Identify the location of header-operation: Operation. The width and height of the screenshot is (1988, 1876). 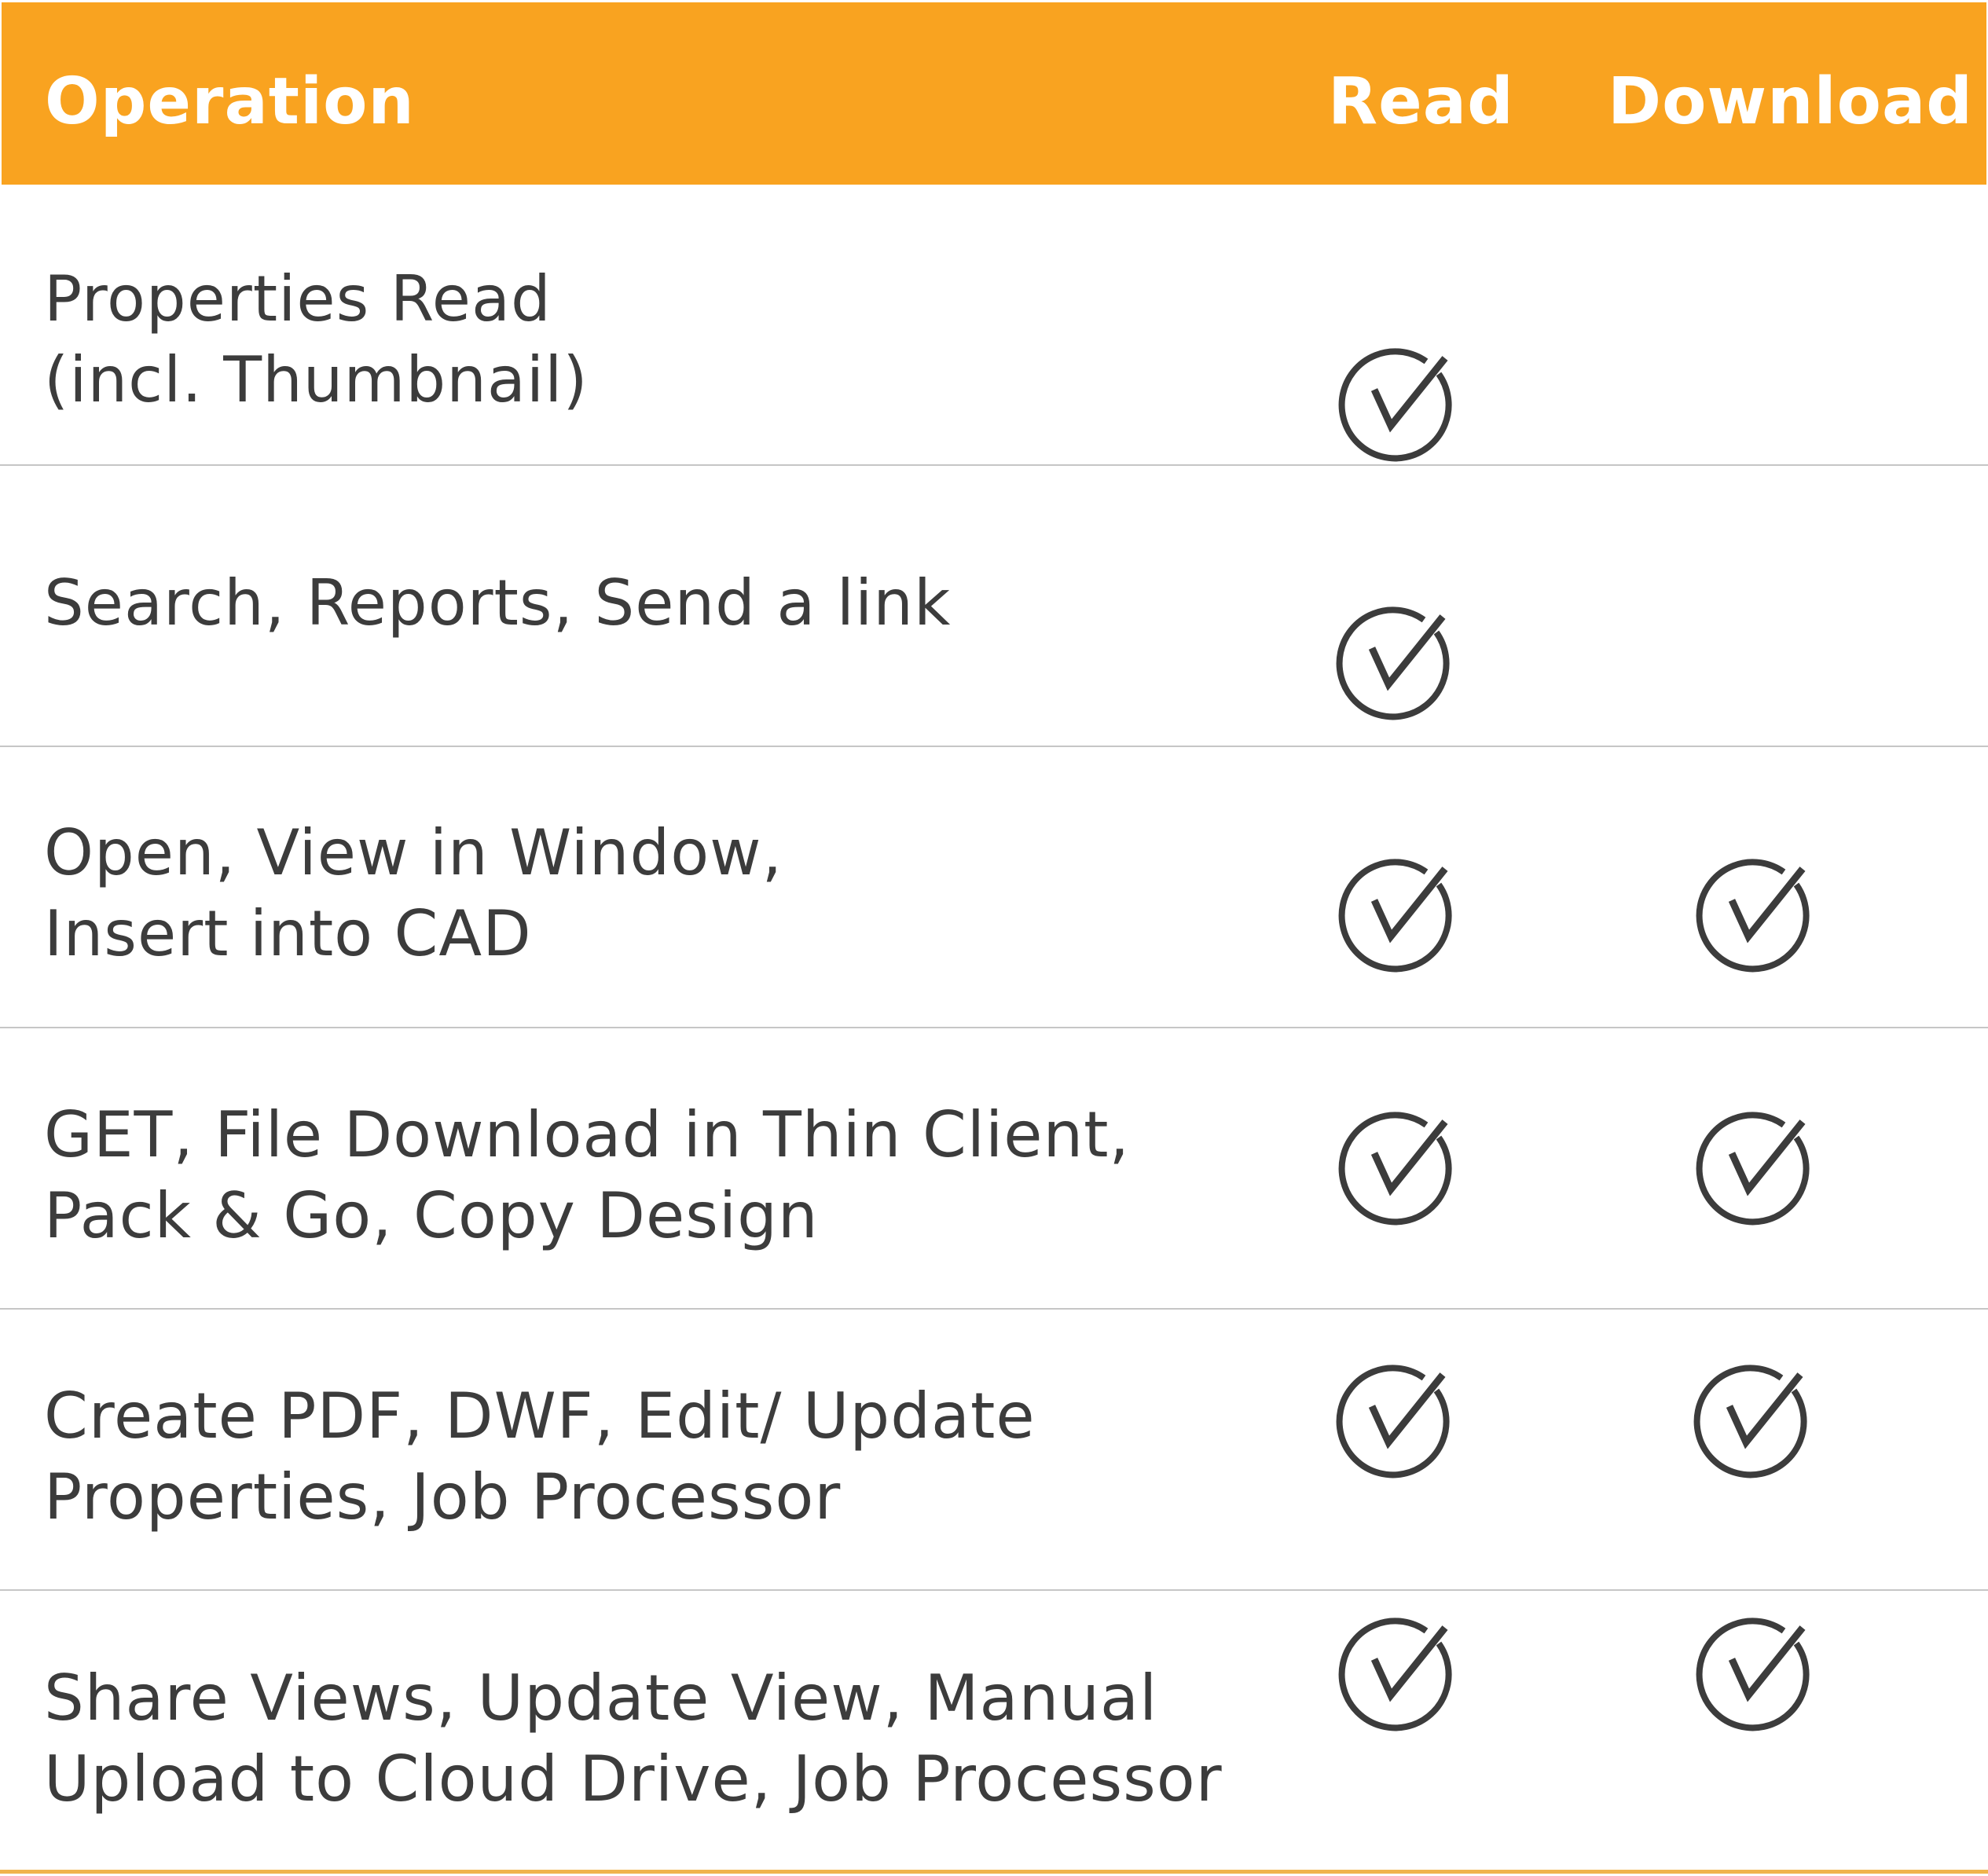
(230, 101).